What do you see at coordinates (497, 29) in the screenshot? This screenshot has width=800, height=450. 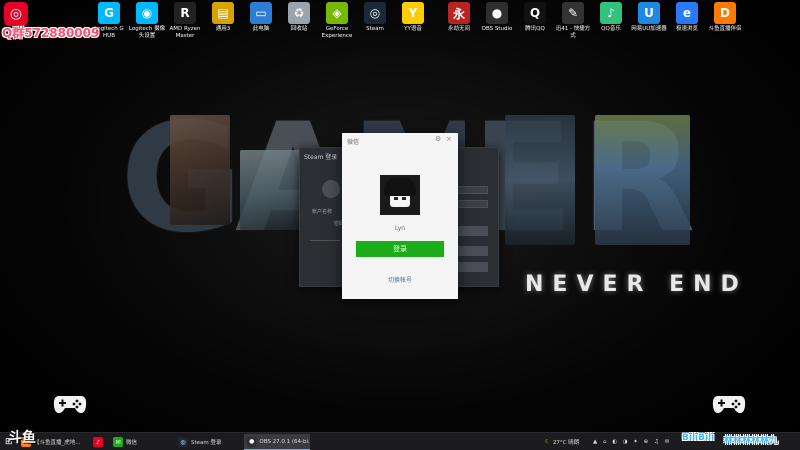 I see `desktop-icon-label: OBS Studio` at bounding box center [497, 29].